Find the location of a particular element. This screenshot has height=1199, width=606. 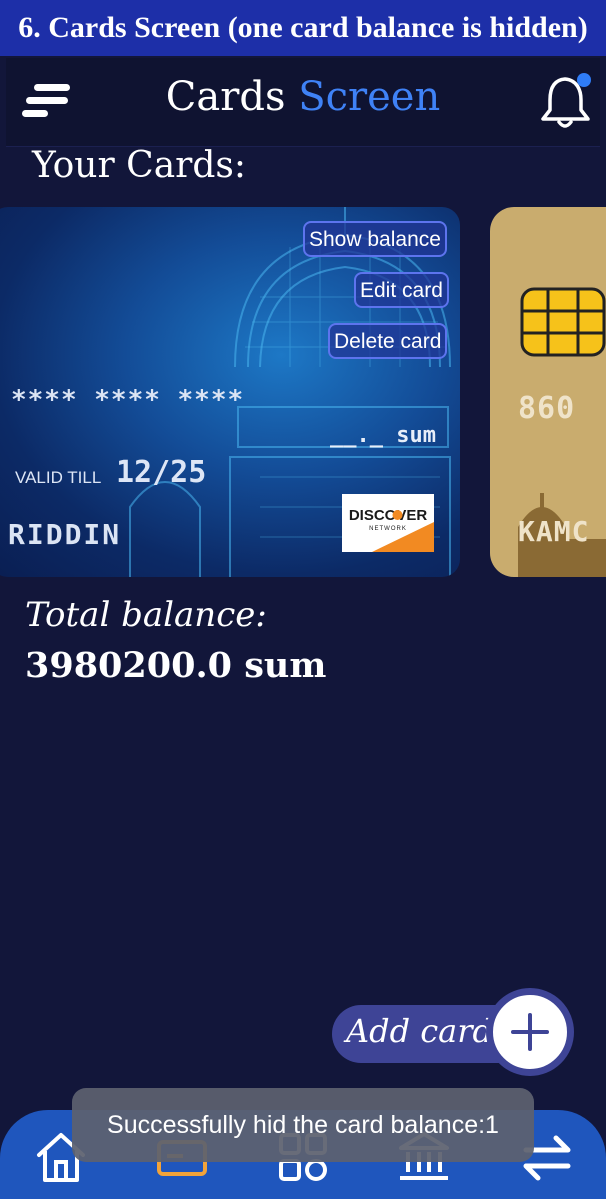

valid-till-date: 12/25 is located at coordinates (161, 472).